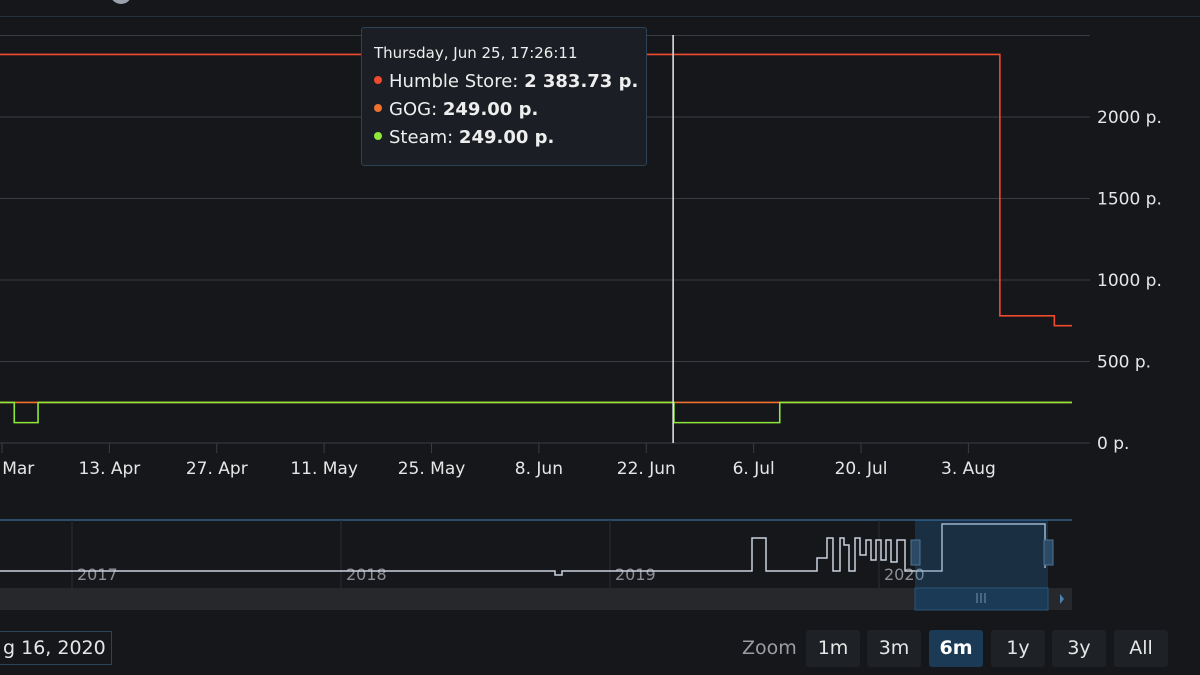  What do you see at coordinates (1048, 552) in the screenshot?
I see `navigator-right-handle` at bounding box center [1048, 552].